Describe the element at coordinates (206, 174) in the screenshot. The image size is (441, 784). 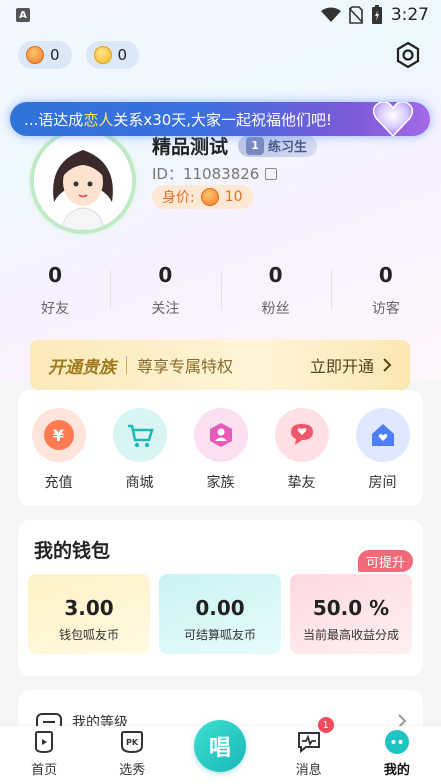
I see `user-id: ID：11083826` at that location.